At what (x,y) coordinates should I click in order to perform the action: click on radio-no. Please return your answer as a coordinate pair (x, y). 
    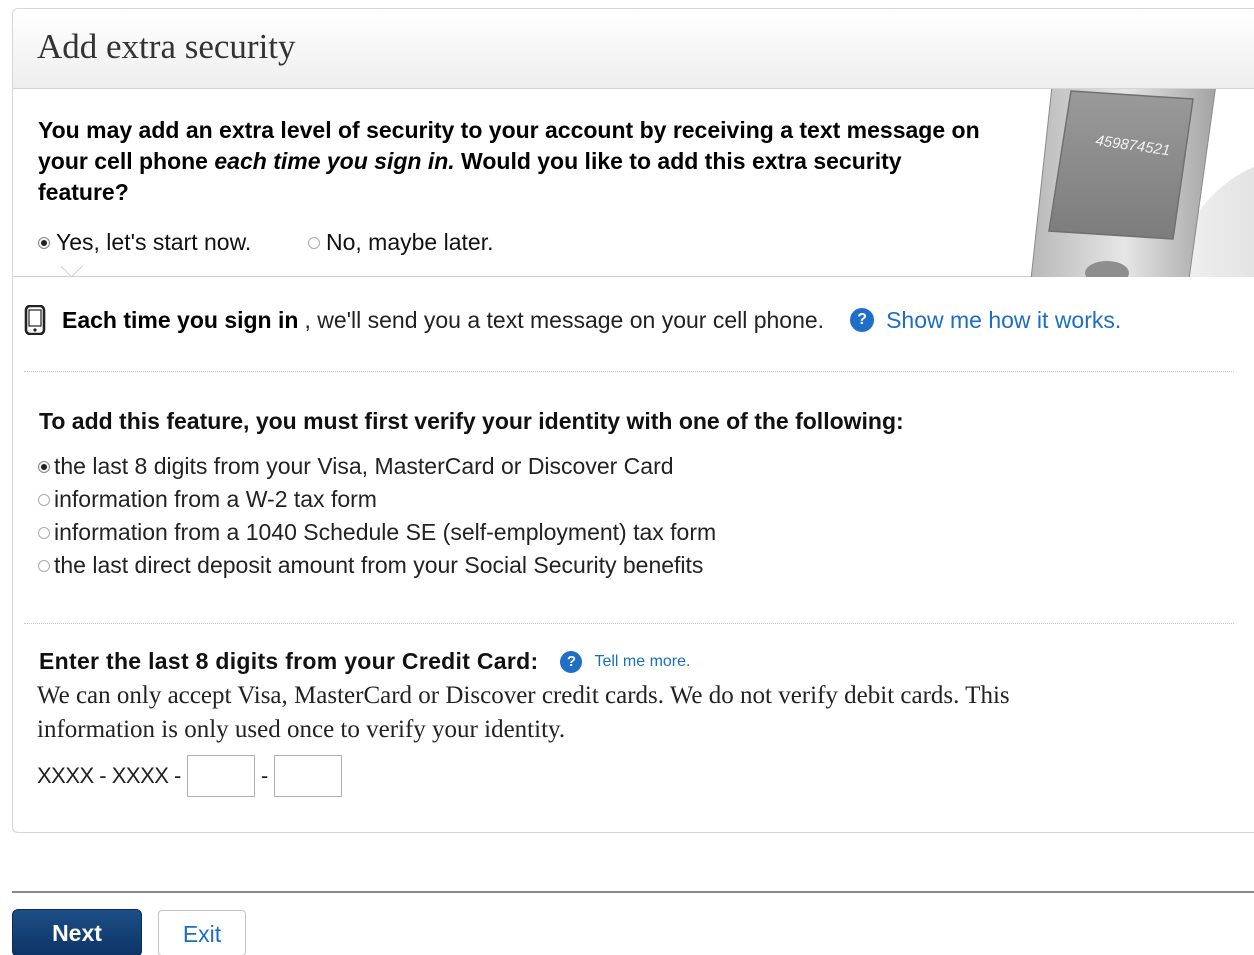
    Looking at the image, I should click on (314, 242).